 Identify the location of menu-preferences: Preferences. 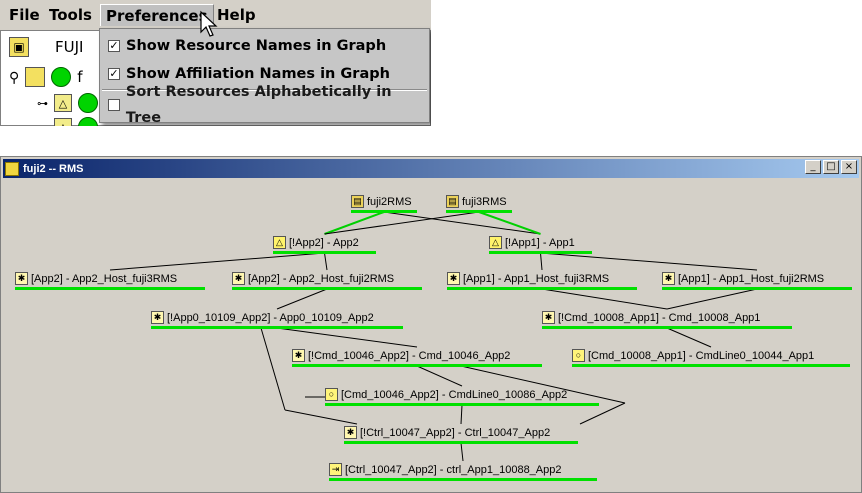
(157, 15).